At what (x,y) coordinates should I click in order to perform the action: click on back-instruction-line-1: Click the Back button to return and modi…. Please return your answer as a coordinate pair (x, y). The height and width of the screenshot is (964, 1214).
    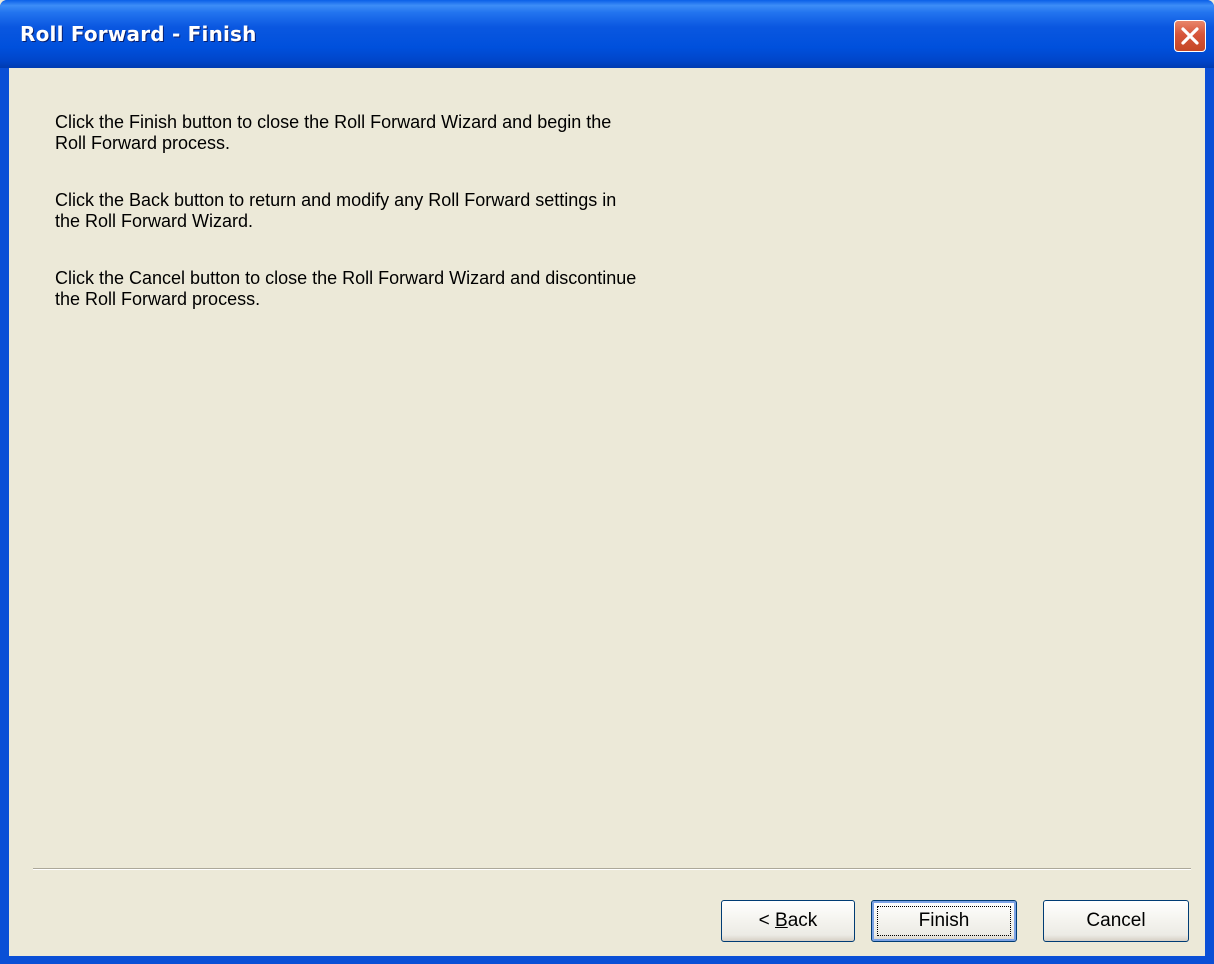
    Looking at the image, I should click on (336, 200).